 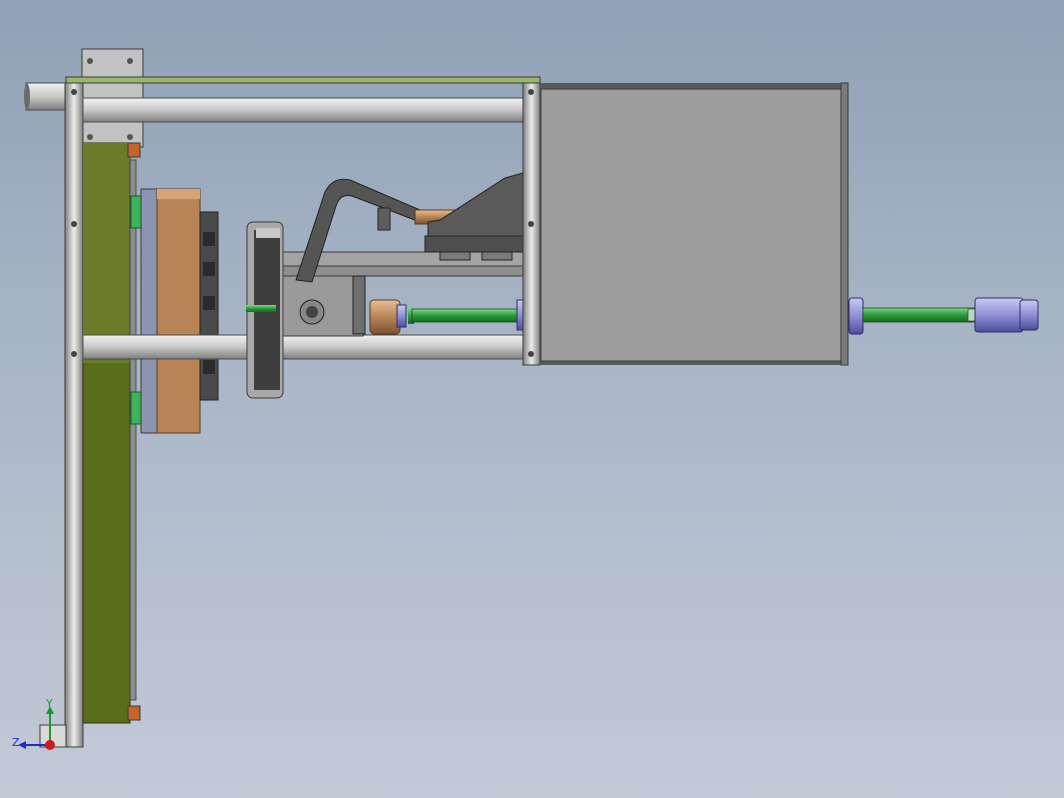 What do you see at coordinates (447, 317) in the screenshot?
I see `inner-shaft-assembly` at bounding box center [447, 317].